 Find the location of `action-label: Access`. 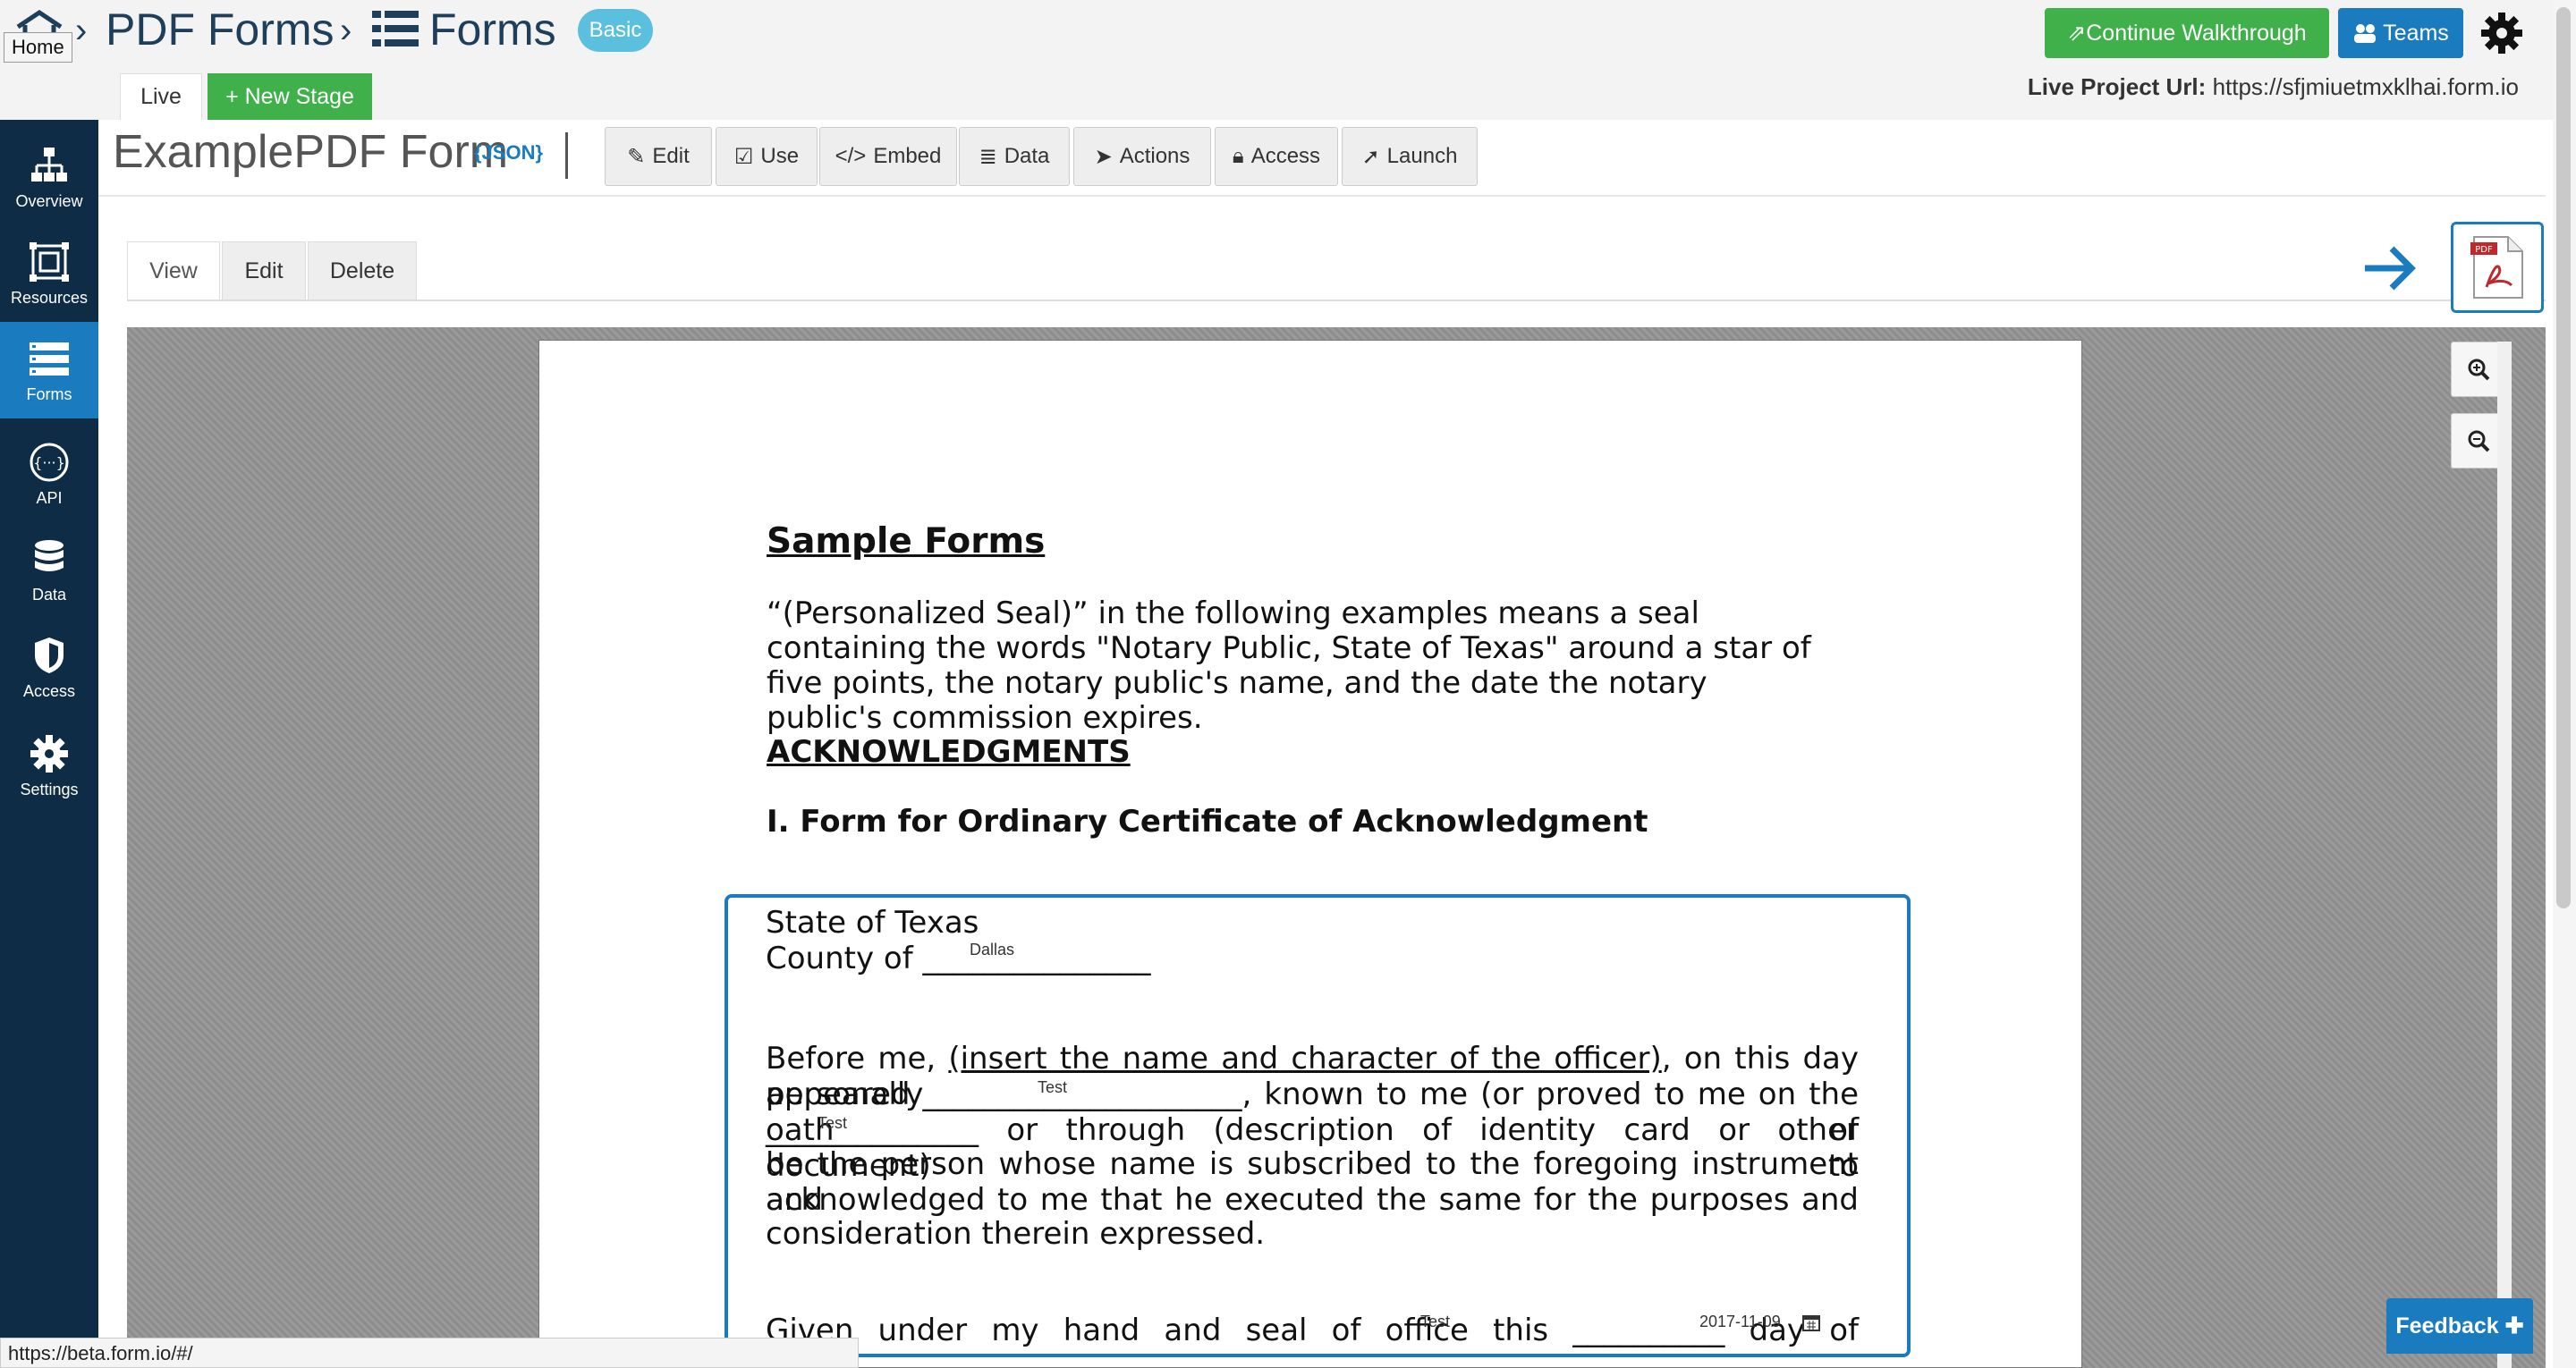

action-label: Access is located at coordinates (1285, 156).